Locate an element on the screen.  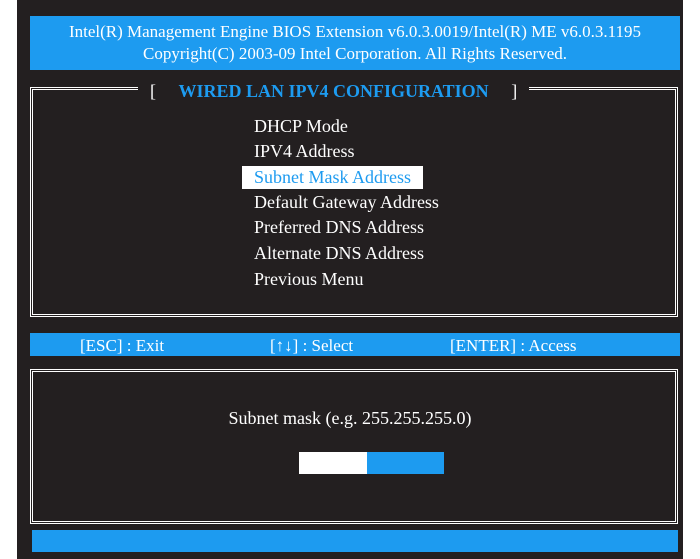
title-bracket-close: ] is located at coordinates (514, 91).